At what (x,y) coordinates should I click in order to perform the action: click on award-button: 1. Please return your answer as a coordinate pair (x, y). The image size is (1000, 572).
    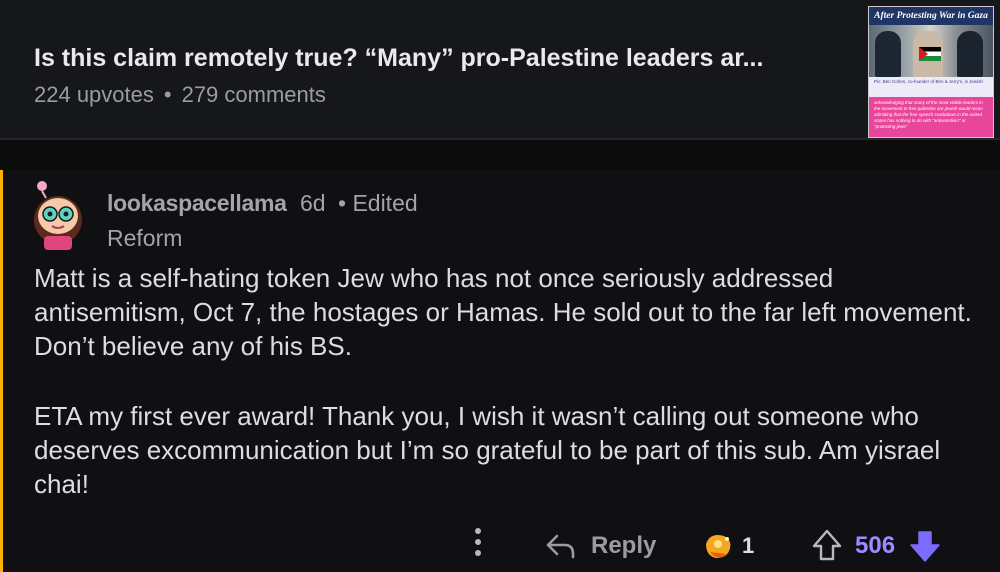
    Looking at the image, I should click on (727, 546).